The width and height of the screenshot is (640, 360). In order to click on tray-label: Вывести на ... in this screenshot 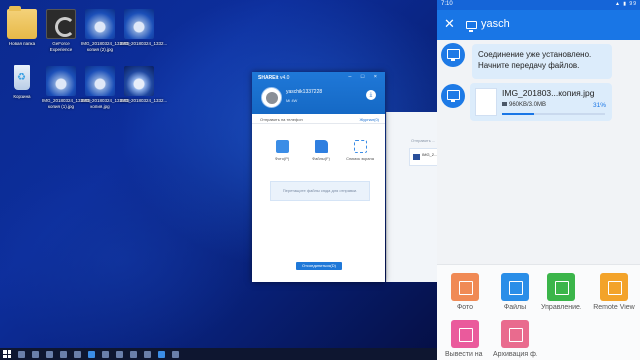, I will do `click(465, 354)`.